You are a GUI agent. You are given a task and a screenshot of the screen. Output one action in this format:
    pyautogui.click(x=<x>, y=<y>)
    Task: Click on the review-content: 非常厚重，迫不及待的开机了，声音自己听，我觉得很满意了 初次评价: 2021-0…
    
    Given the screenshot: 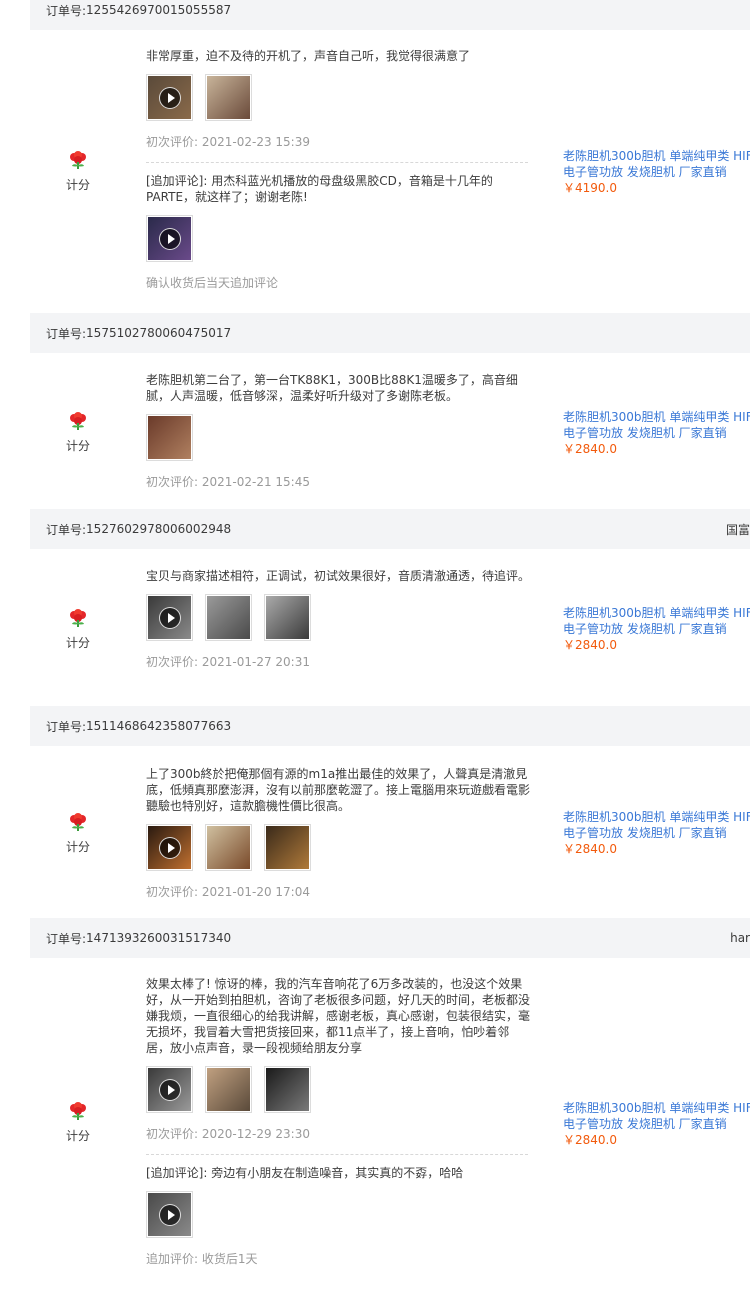 What is the action you would take?
    pyautogui.click(x=339, y=169)
    